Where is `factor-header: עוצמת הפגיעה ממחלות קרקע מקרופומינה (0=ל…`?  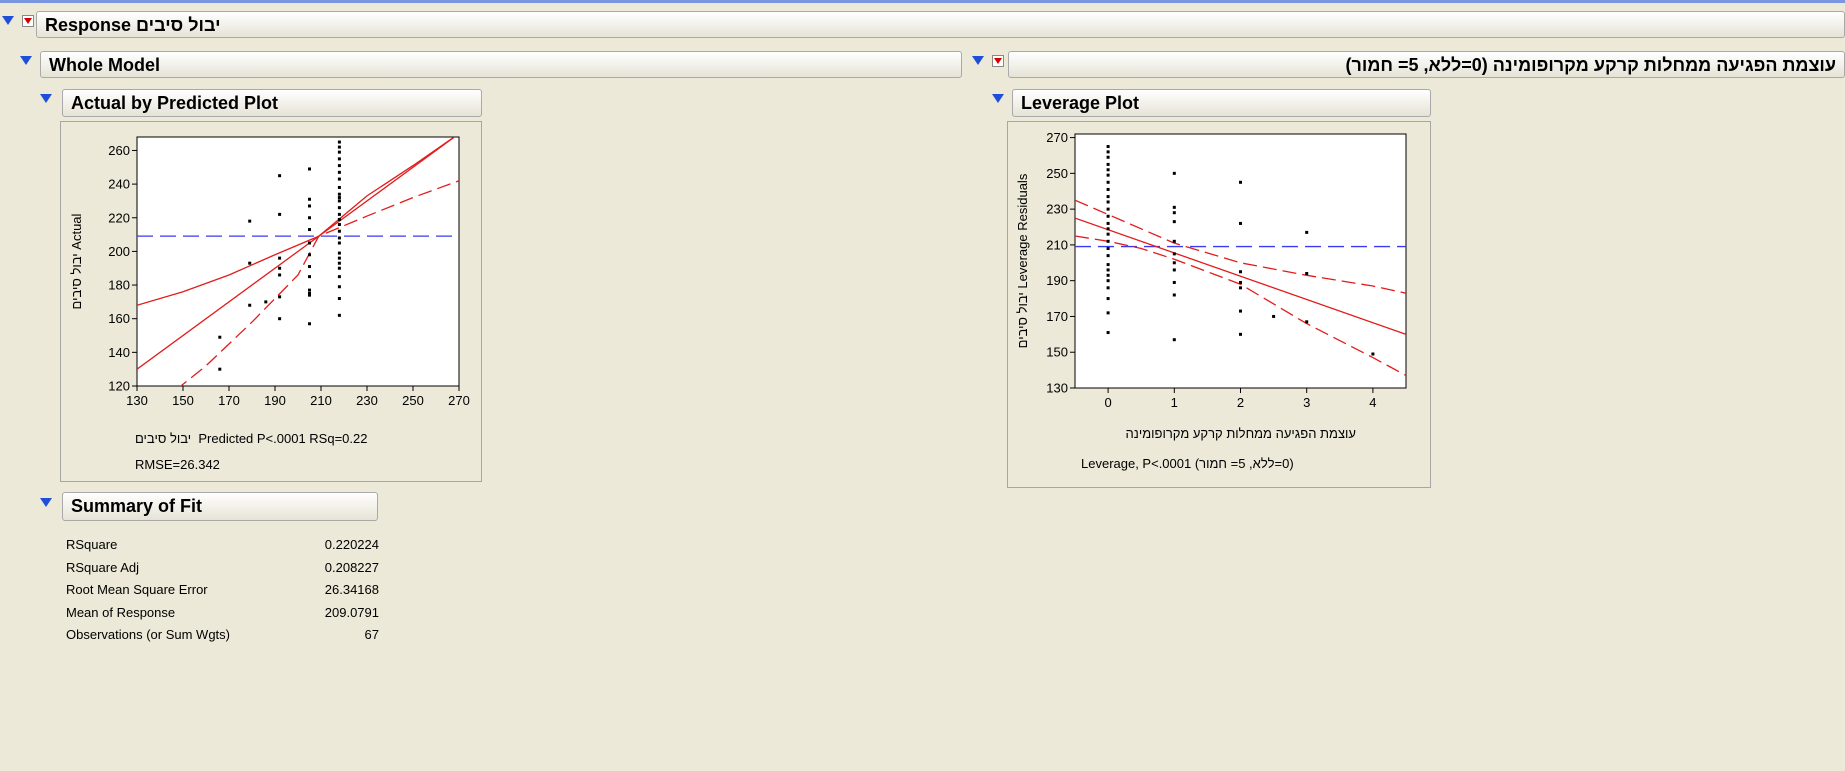 factor-header: עוצמת הפגיעה ממחלות קרקע מקרופומינה (0=ל… is located at coordinates (1426, 64).